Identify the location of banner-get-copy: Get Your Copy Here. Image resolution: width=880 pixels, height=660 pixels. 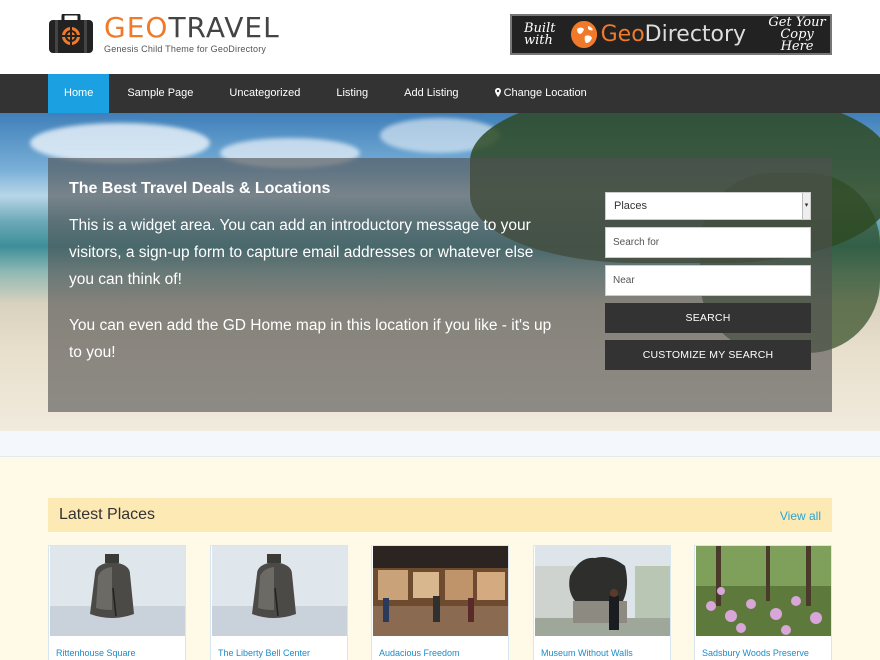
(797, 35).